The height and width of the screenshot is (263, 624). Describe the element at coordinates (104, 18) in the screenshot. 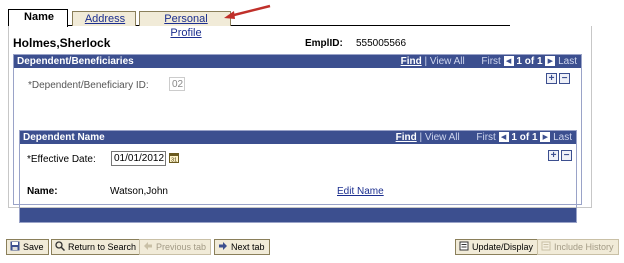

I see `tab-address: Address` at that location.